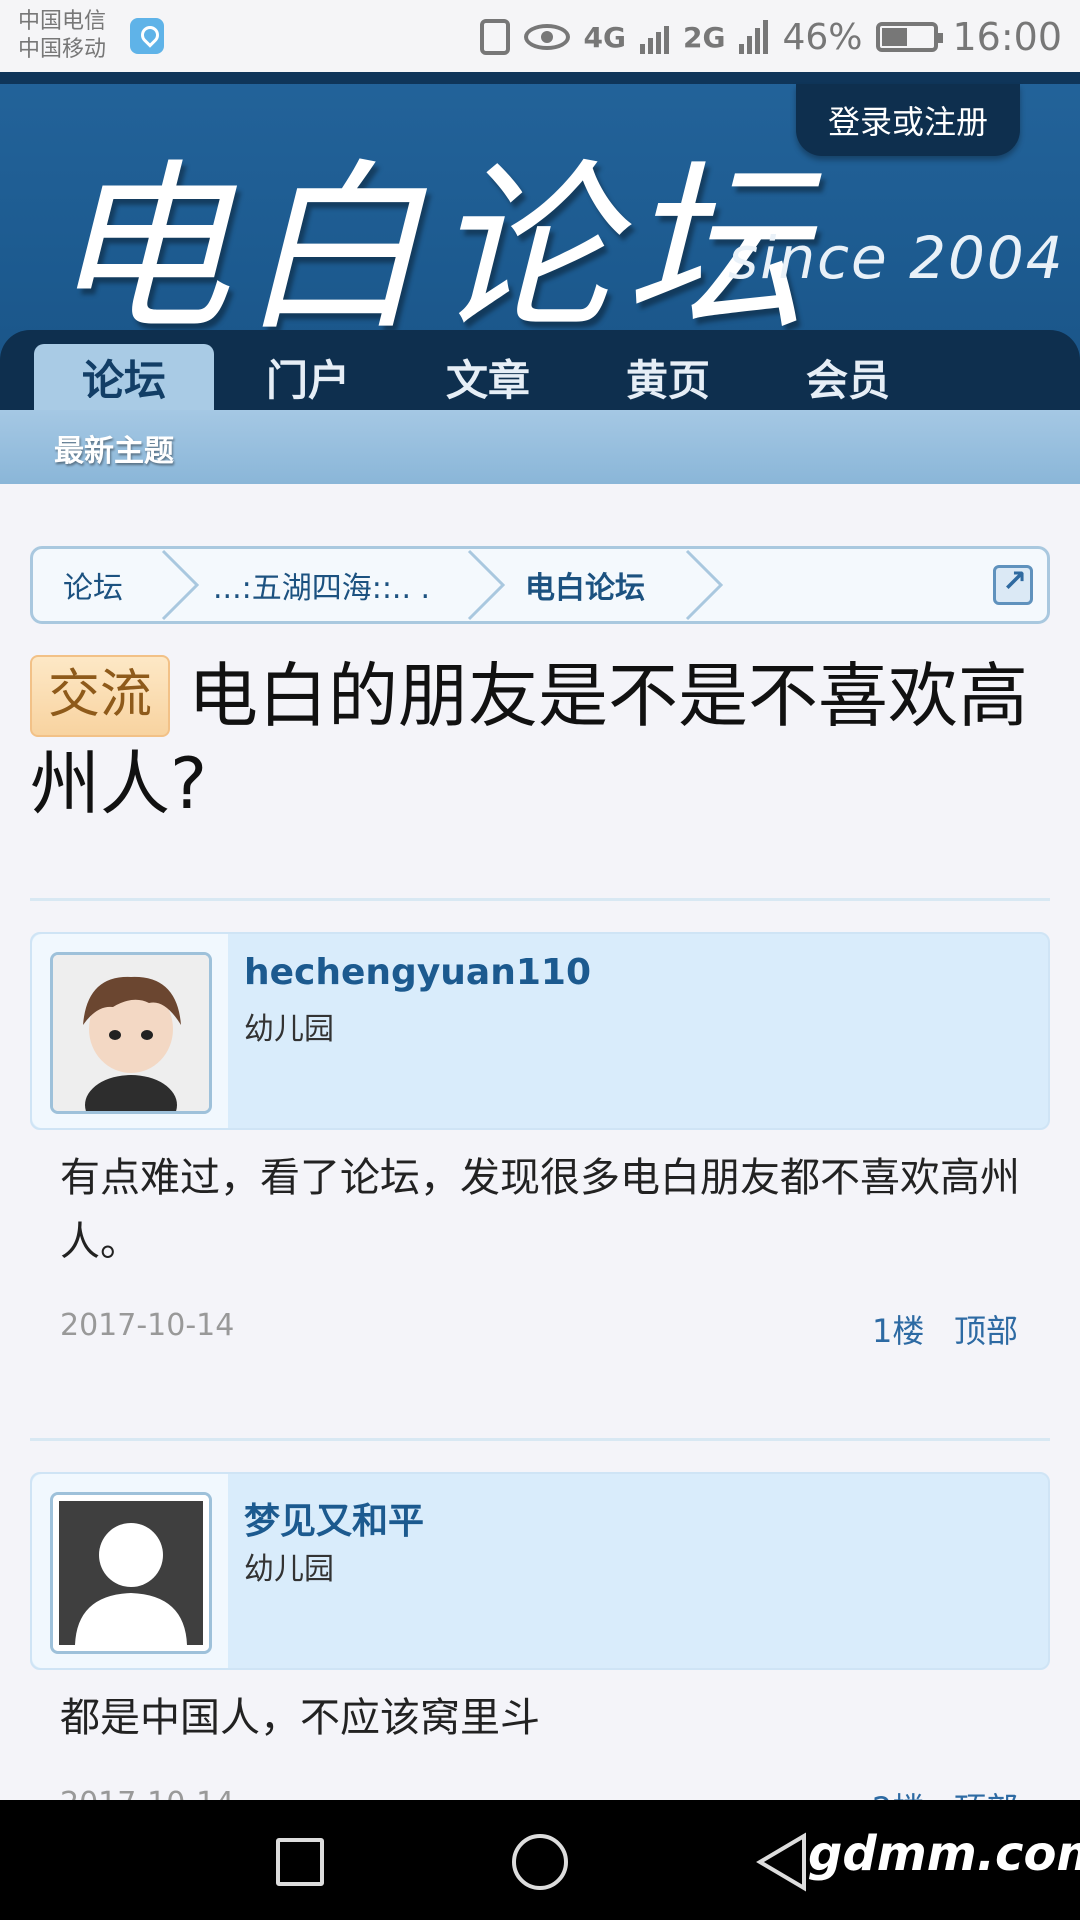  Describe the element at coordinates (540, 447) in the screenshot. I see `sub-nav: 最新主题` at that location.